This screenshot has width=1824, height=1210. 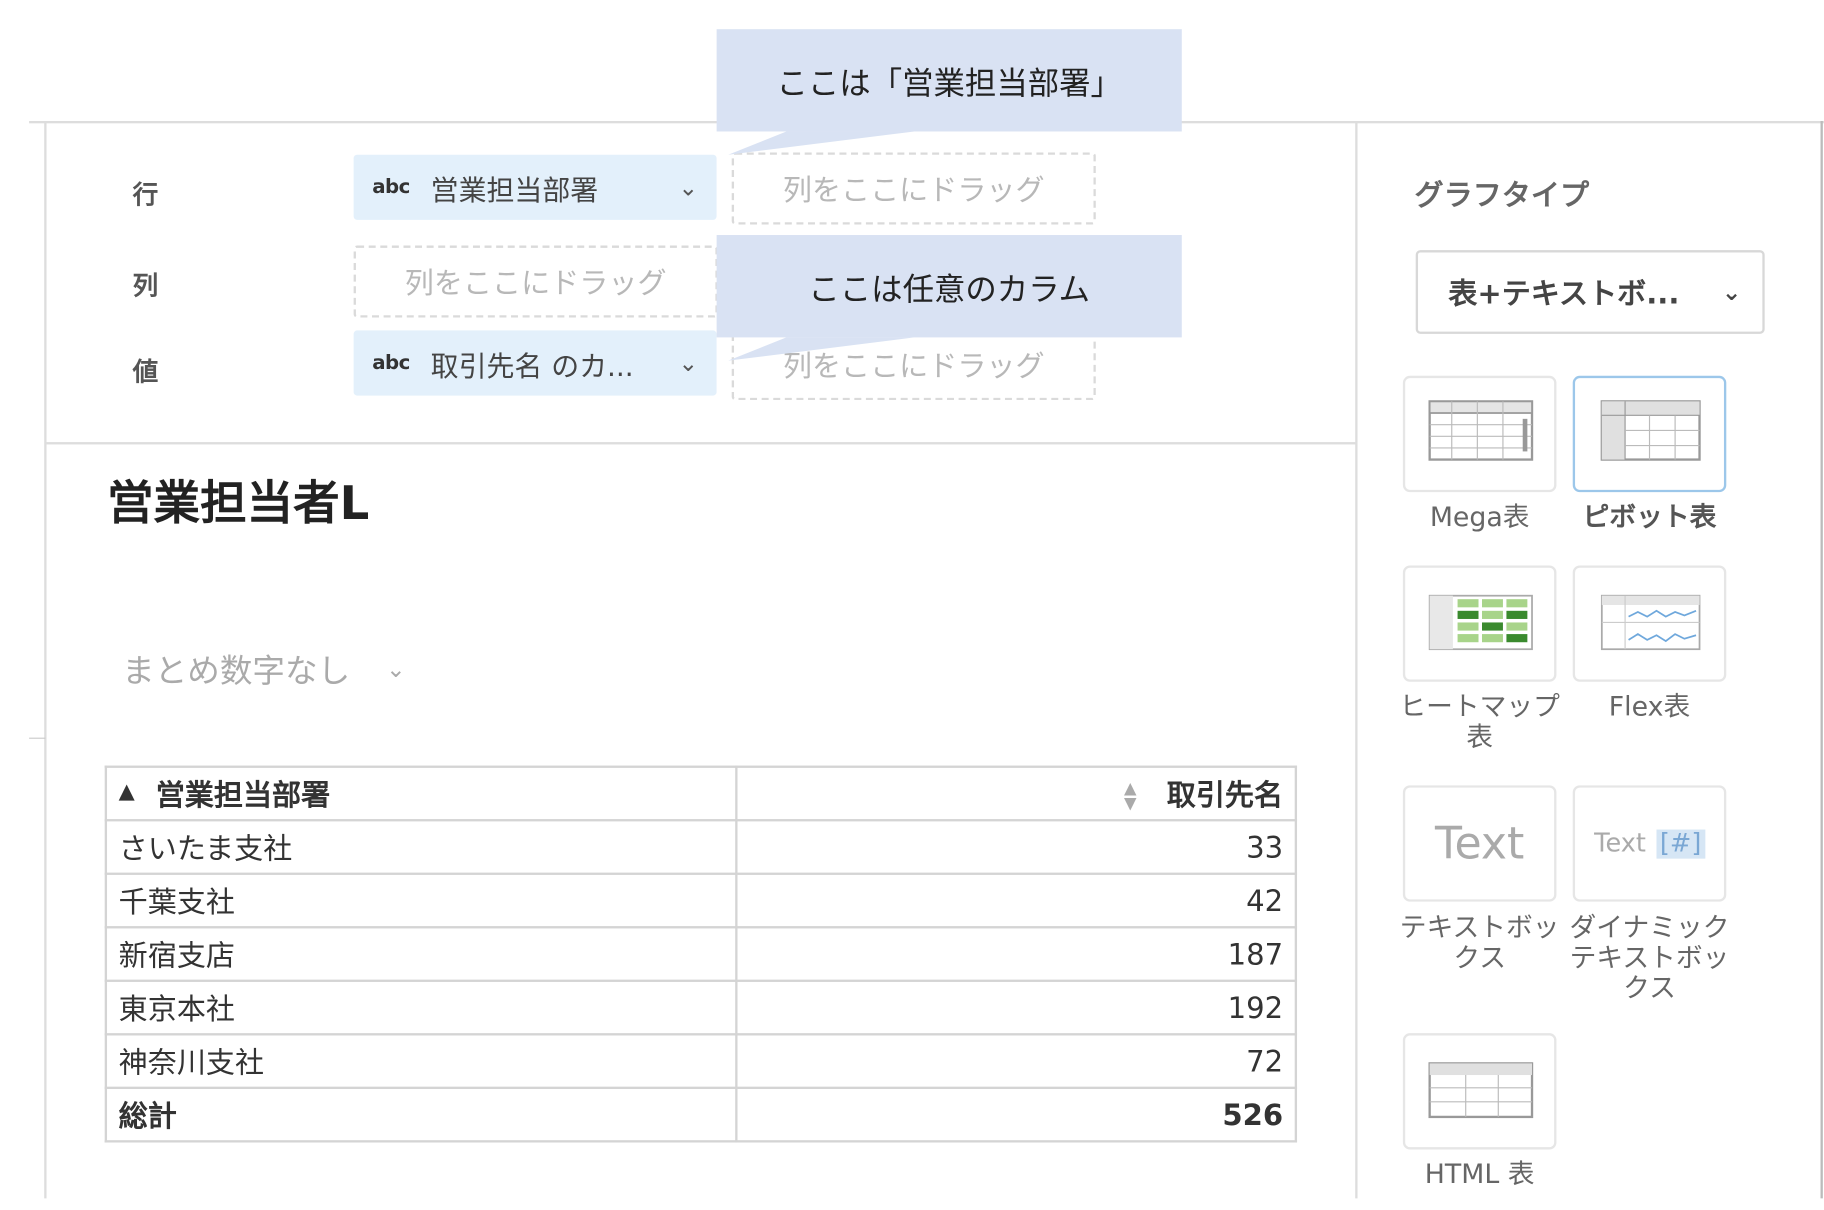 I want to click on summary-select: まとめ数字なし ⌄, so click(x=263, y=669).